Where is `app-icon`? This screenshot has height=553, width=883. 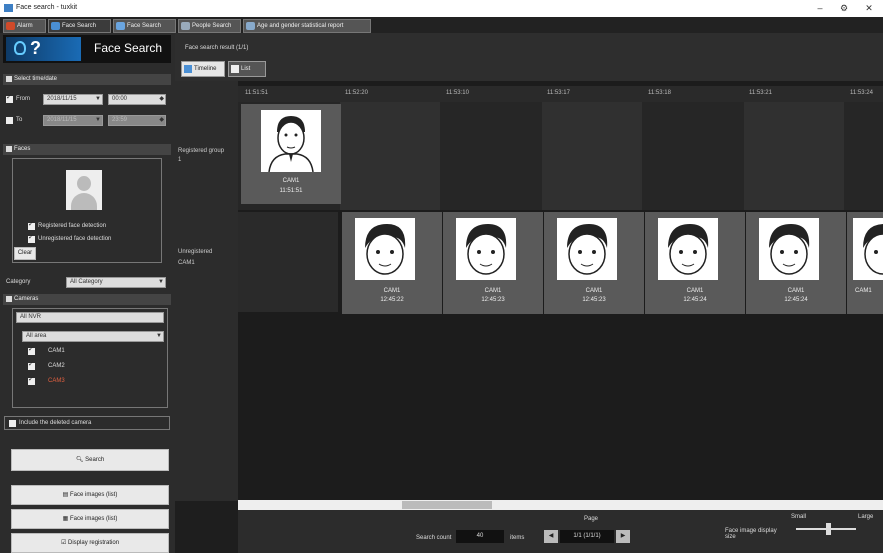
app-icon is located at coordinates (8, 8).